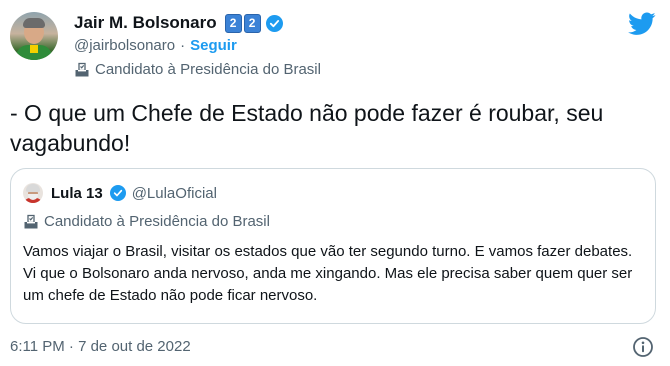 The width and height of the screenshot is (670, 366). What do you see at coordinates (34, 36) in the screenshot?
I see `author-avatar` at bounding box center [34, 36].